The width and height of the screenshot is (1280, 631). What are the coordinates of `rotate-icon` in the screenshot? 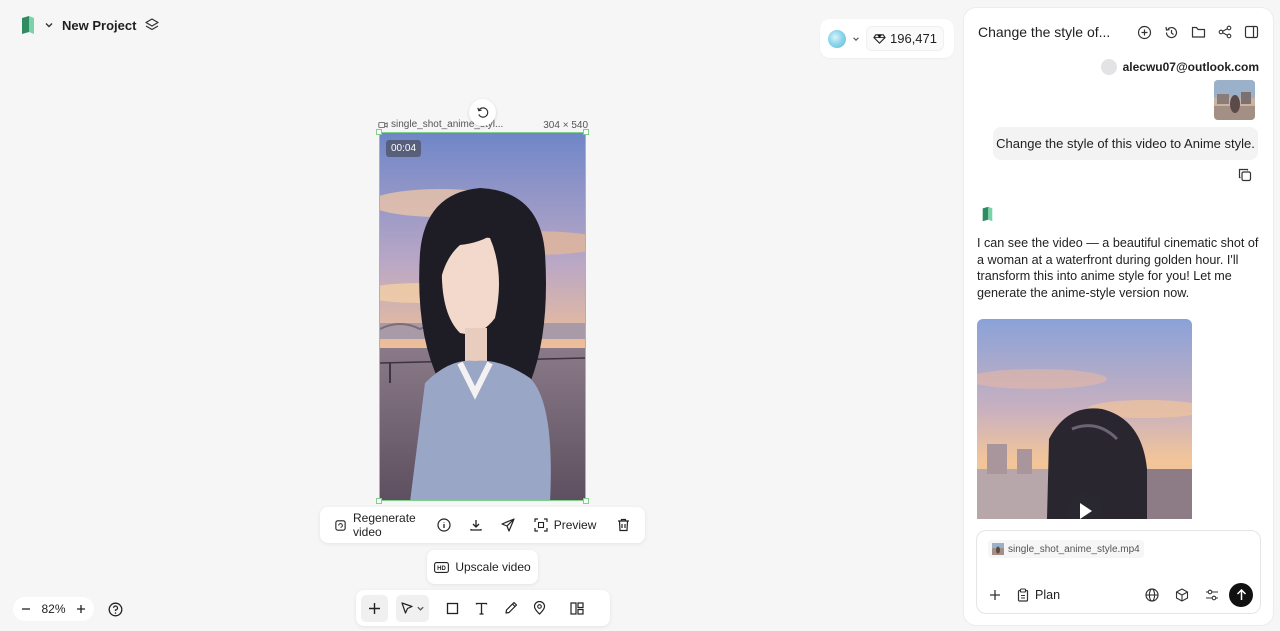 It's located at (482, 112).